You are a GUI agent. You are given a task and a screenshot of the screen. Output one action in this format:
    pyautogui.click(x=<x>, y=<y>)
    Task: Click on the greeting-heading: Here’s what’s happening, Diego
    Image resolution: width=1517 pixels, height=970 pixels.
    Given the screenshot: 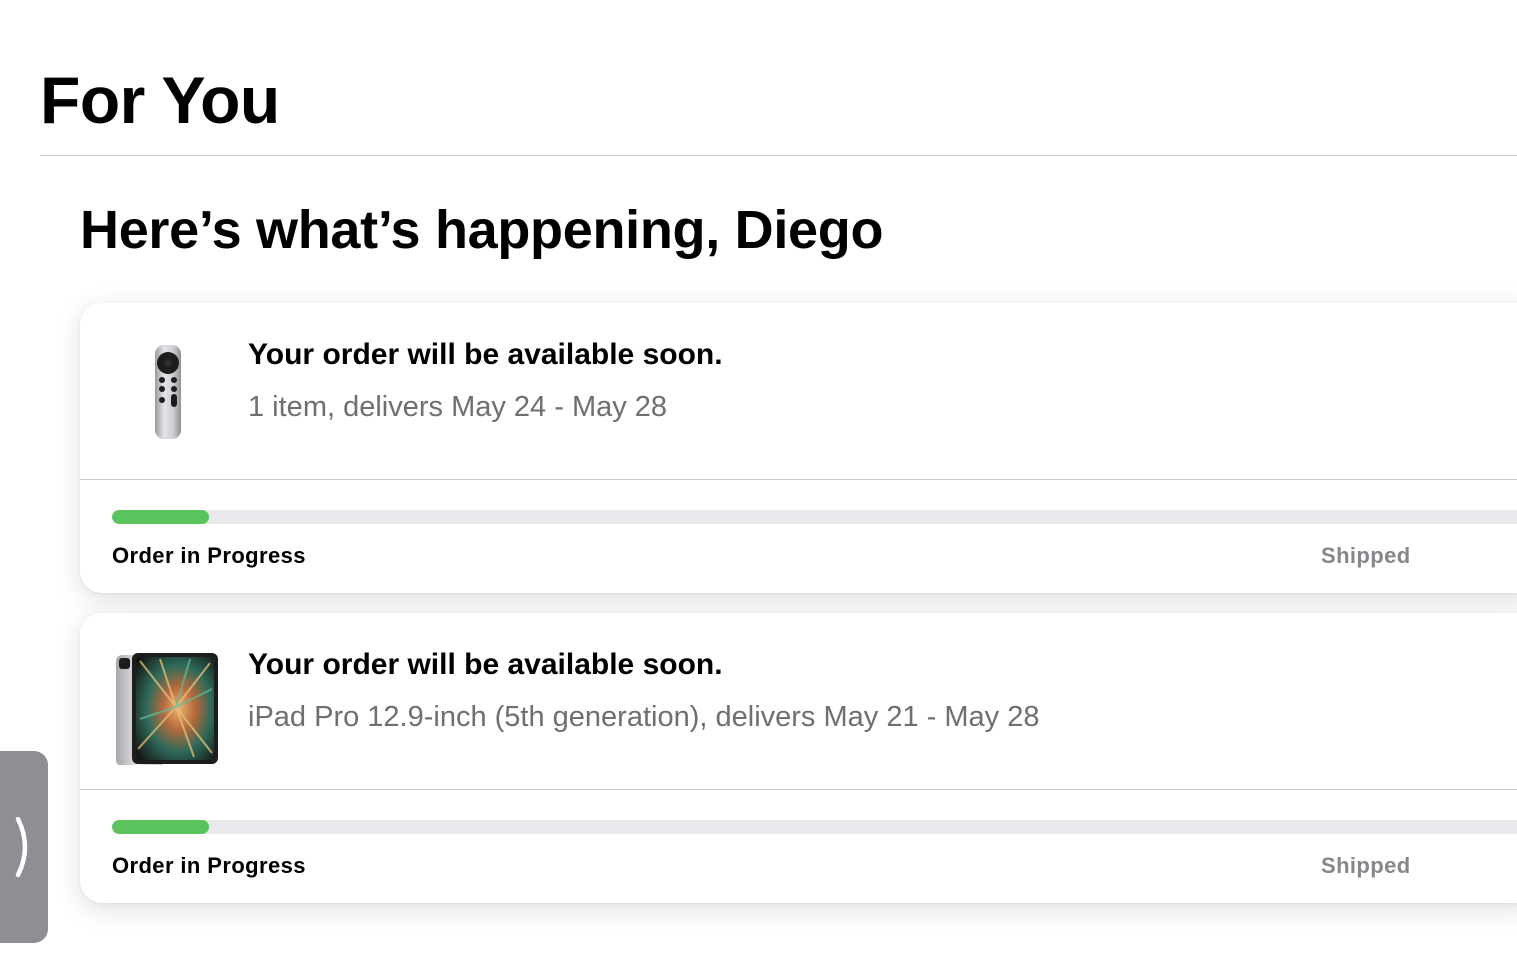 What is the action you would take?
    pyautogui.click(x=482, y=230)
    